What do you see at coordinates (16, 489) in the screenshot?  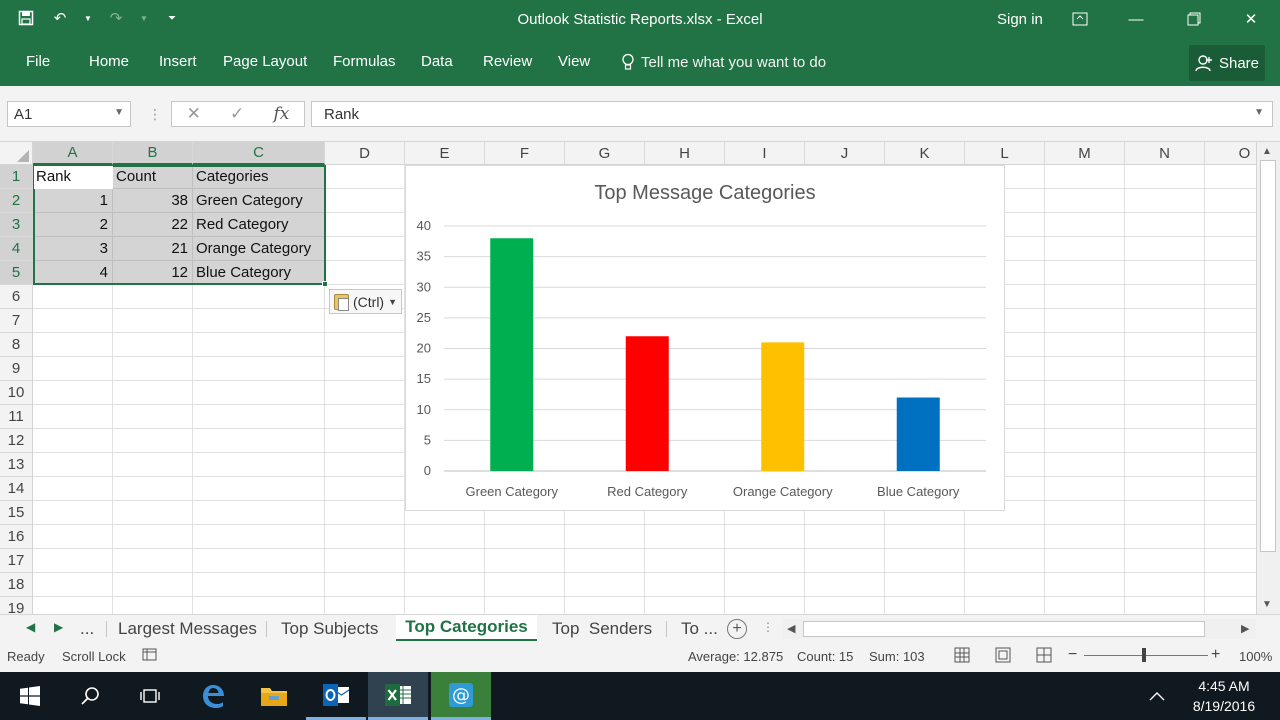 I see `row-header: 14` at bounding box center [16, 489].